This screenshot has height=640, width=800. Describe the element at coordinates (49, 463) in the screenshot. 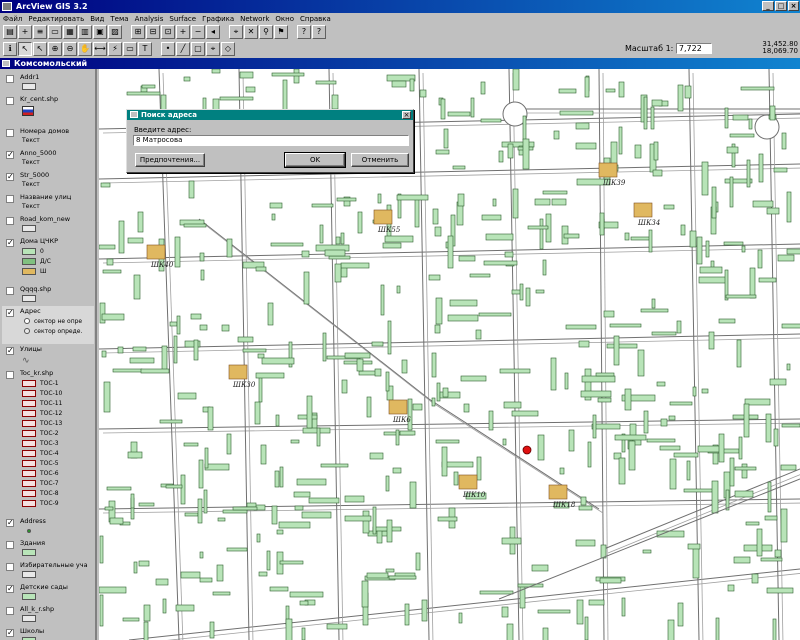

I see `legend-label: ТОС-5` at that location.